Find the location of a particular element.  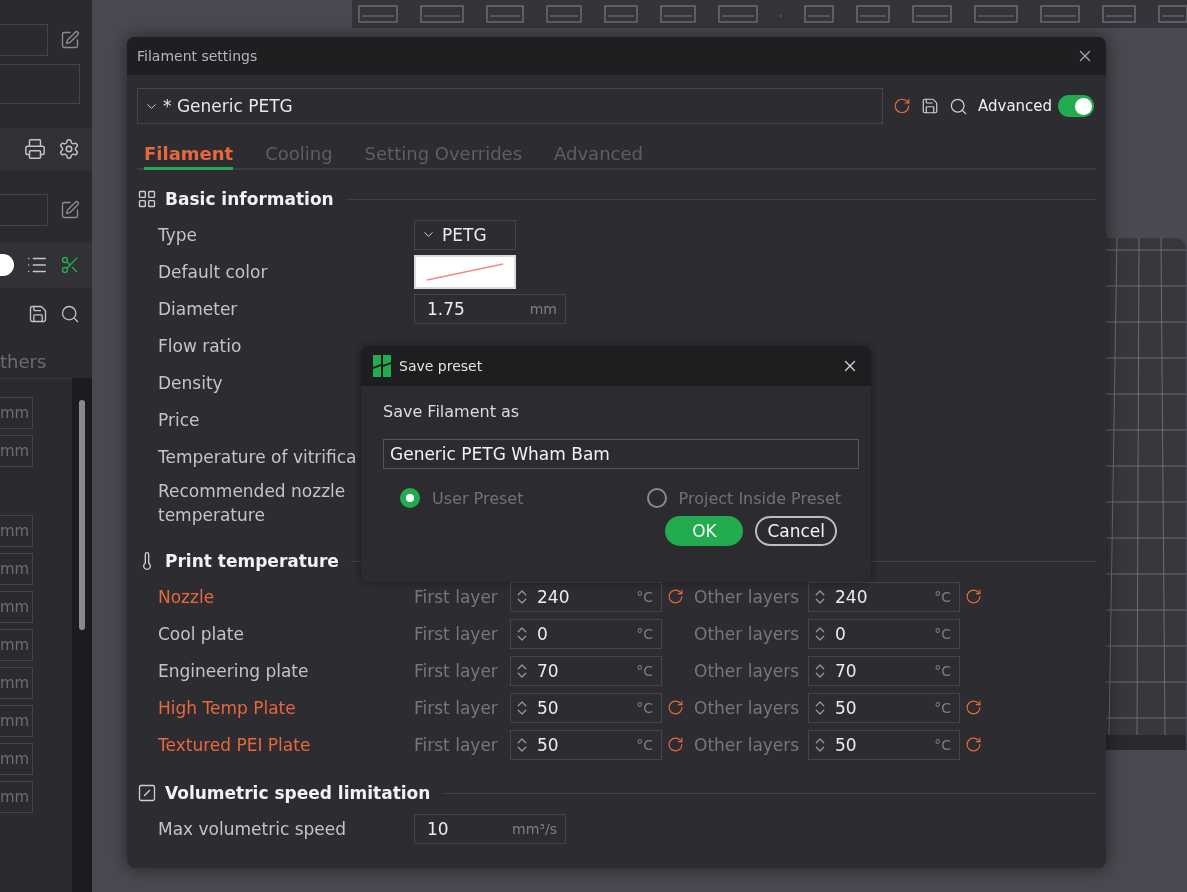

preset-name-input: Generic PETG Wham Bam is located at coordinates (621, 454).